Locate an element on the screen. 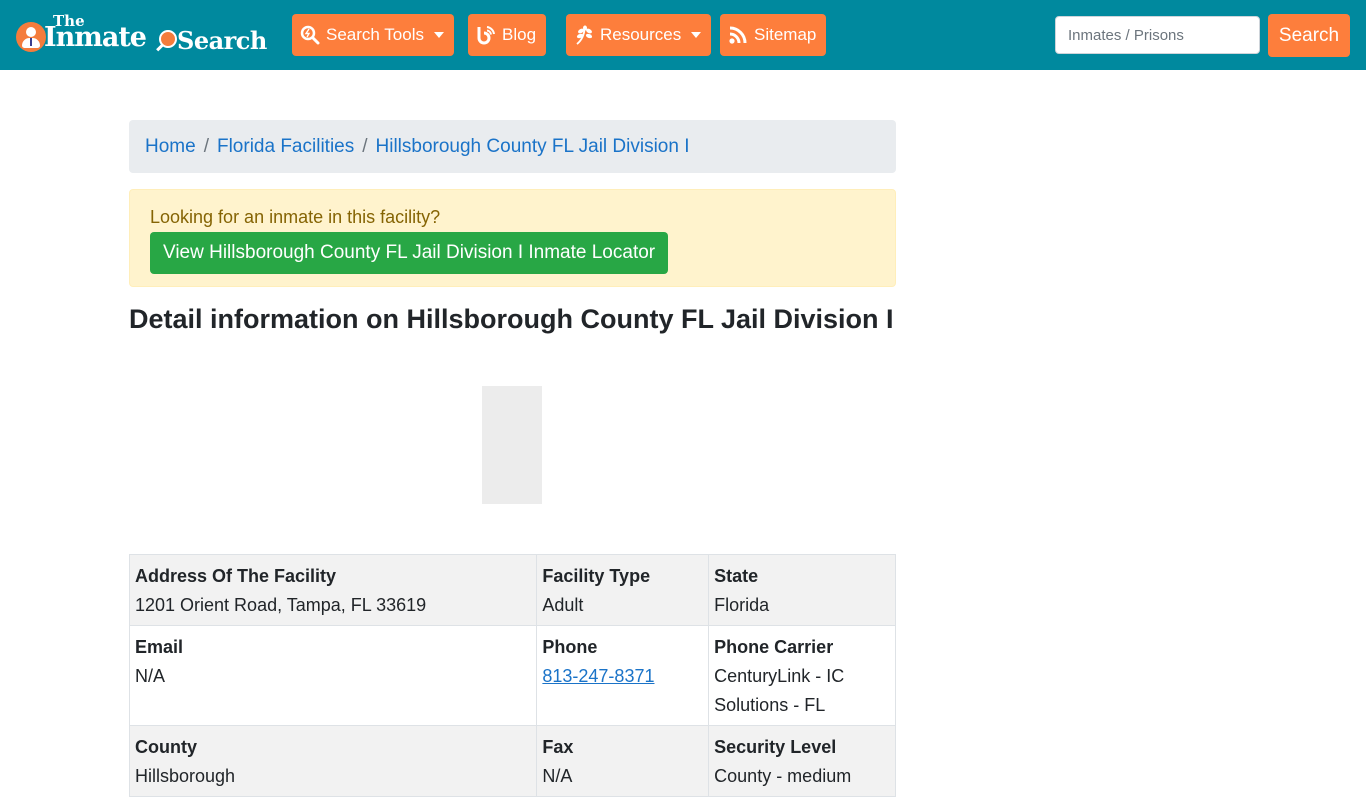 The height and width of the screenshot is (797, 1366). detail-value: Florida is located at coordinates (742, 605).